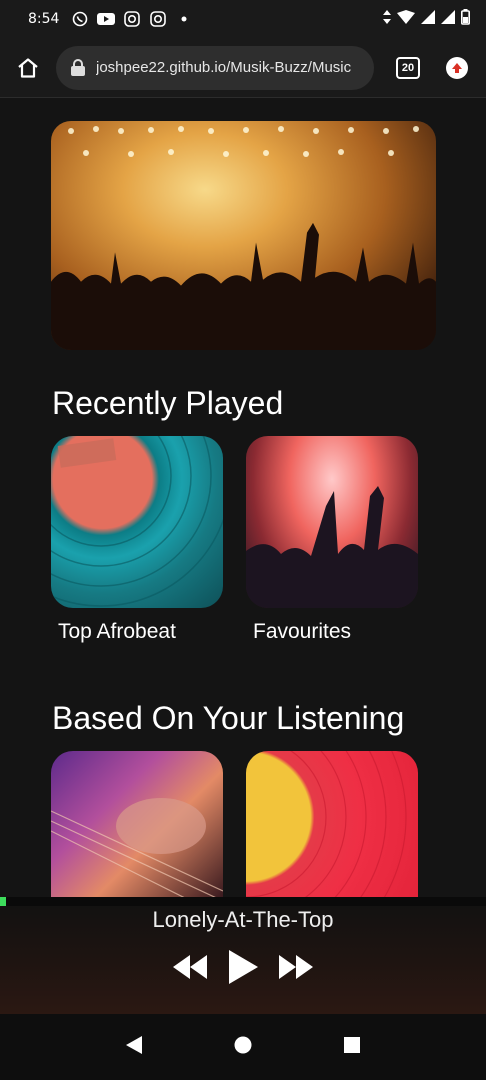  I want to click on recents-button, so click(352, 1047).